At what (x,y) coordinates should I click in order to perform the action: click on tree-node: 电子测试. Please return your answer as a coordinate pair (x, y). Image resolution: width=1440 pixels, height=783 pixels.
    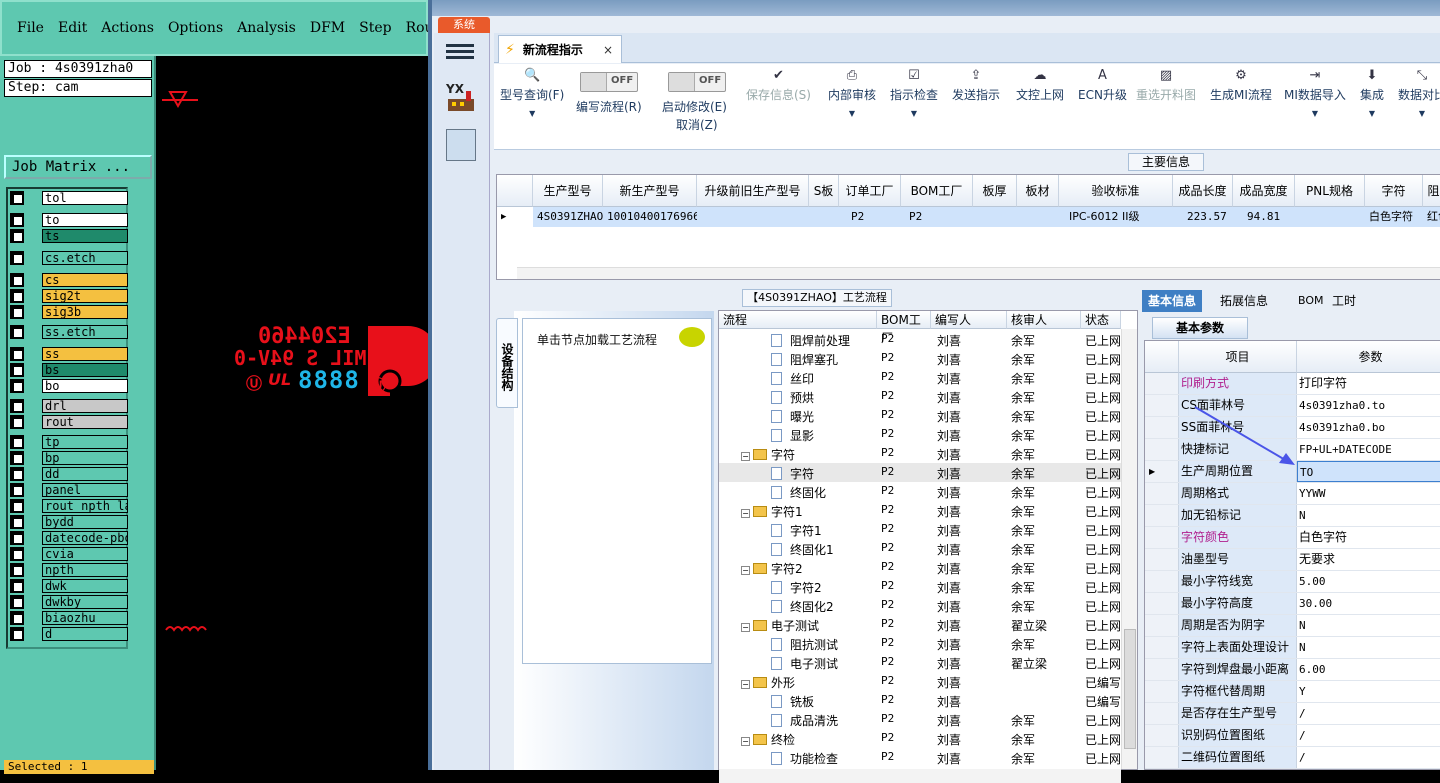
    Looking at the image, I should click on (804, 663).